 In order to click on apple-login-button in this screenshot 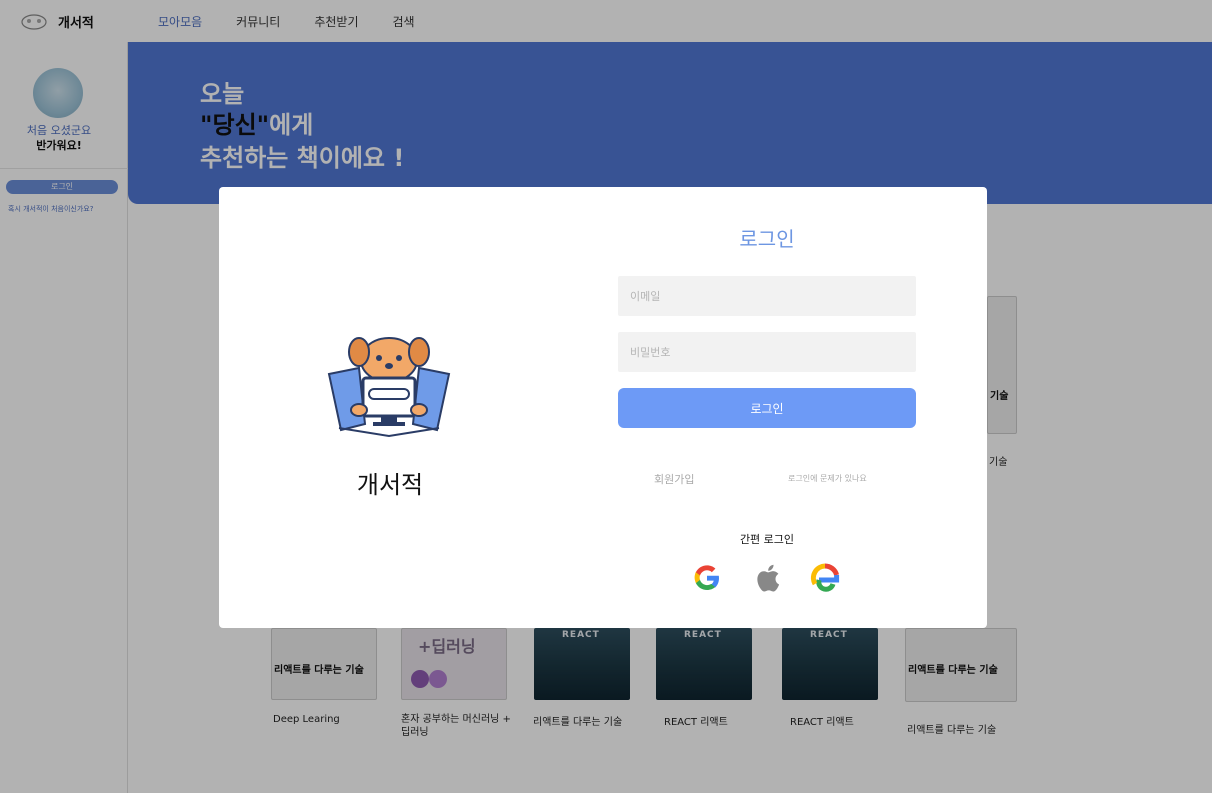, I will do `click(766, 578)`.